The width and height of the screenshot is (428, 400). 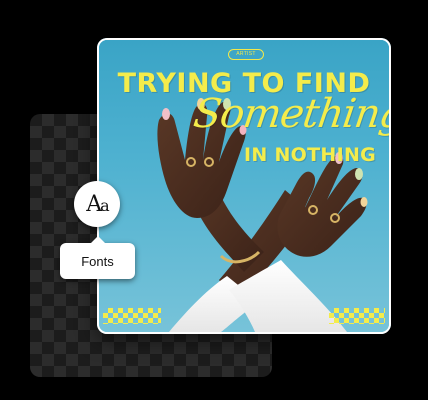 I want to click on fonts-label: Fonts, so click(x=97, y=261).